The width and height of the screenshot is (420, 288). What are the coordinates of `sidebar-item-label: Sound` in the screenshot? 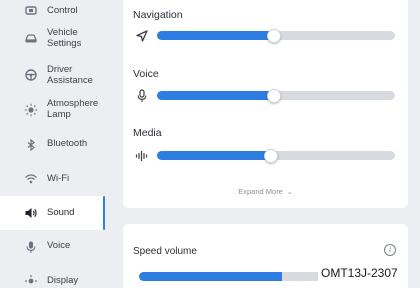 It's located at (61, 212).